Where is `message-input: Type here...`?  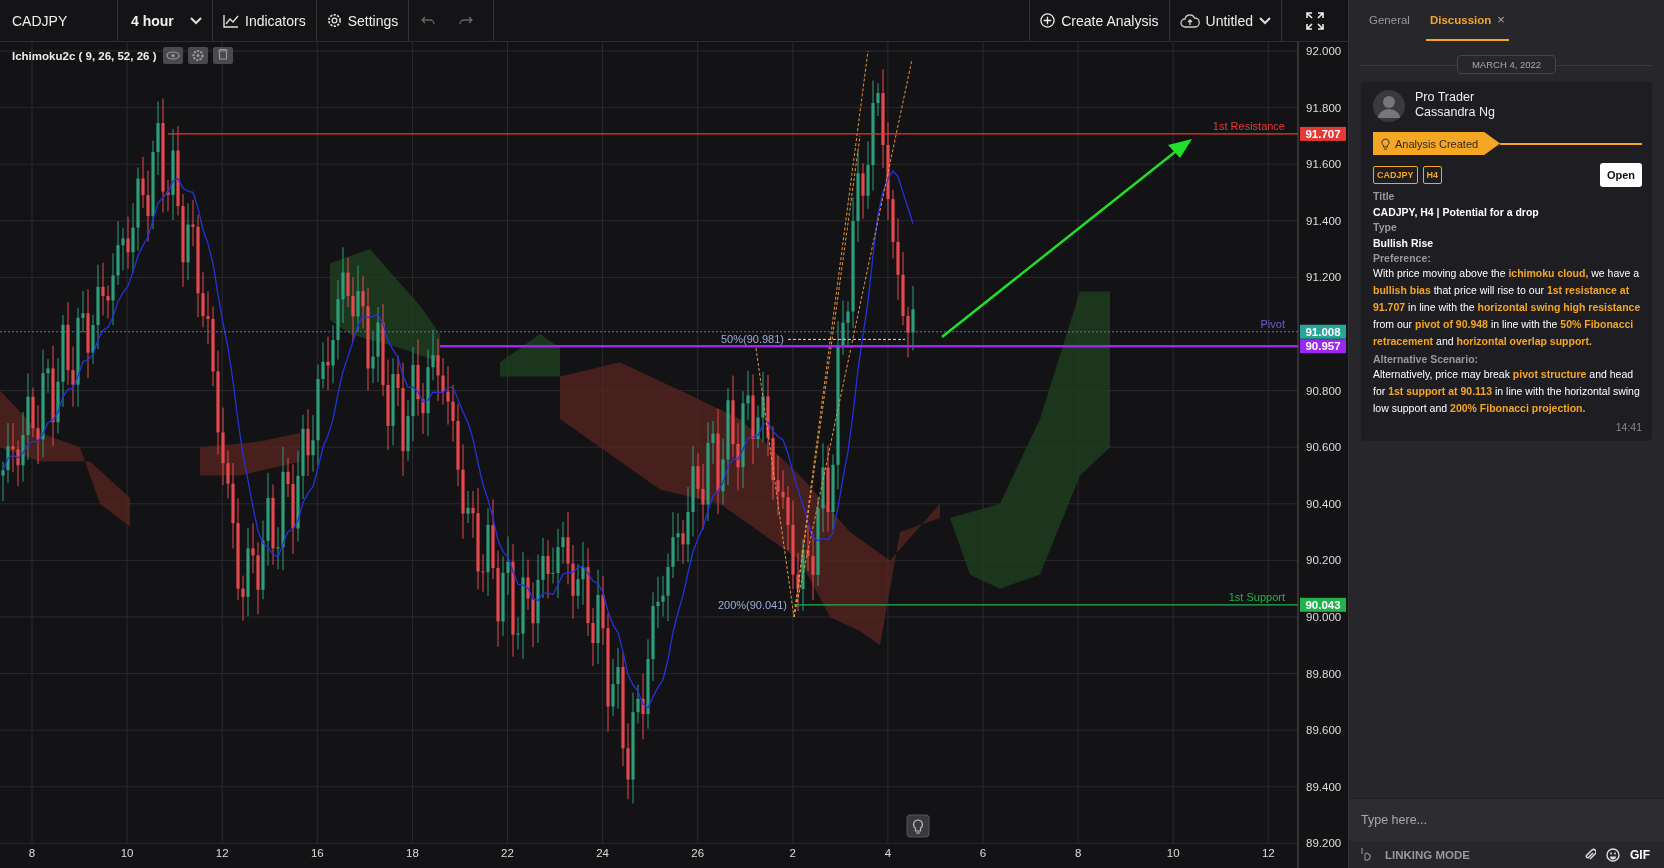 message-input: Type here... is located at coordinates (1506, 819).